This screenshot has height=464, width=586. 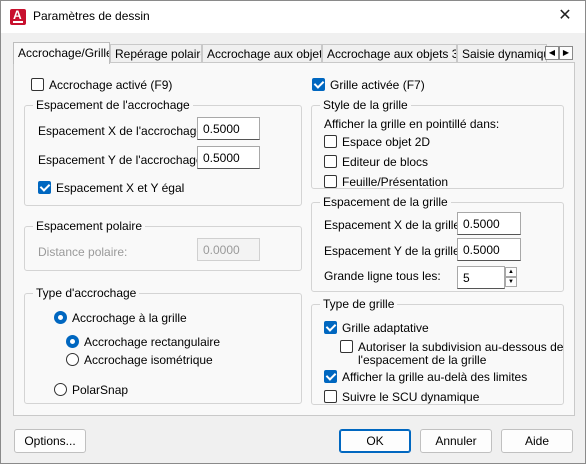 I want to click on grid-style-subtitle: Afficher la grille en pointillé dans:, so click(x=412, y=124).